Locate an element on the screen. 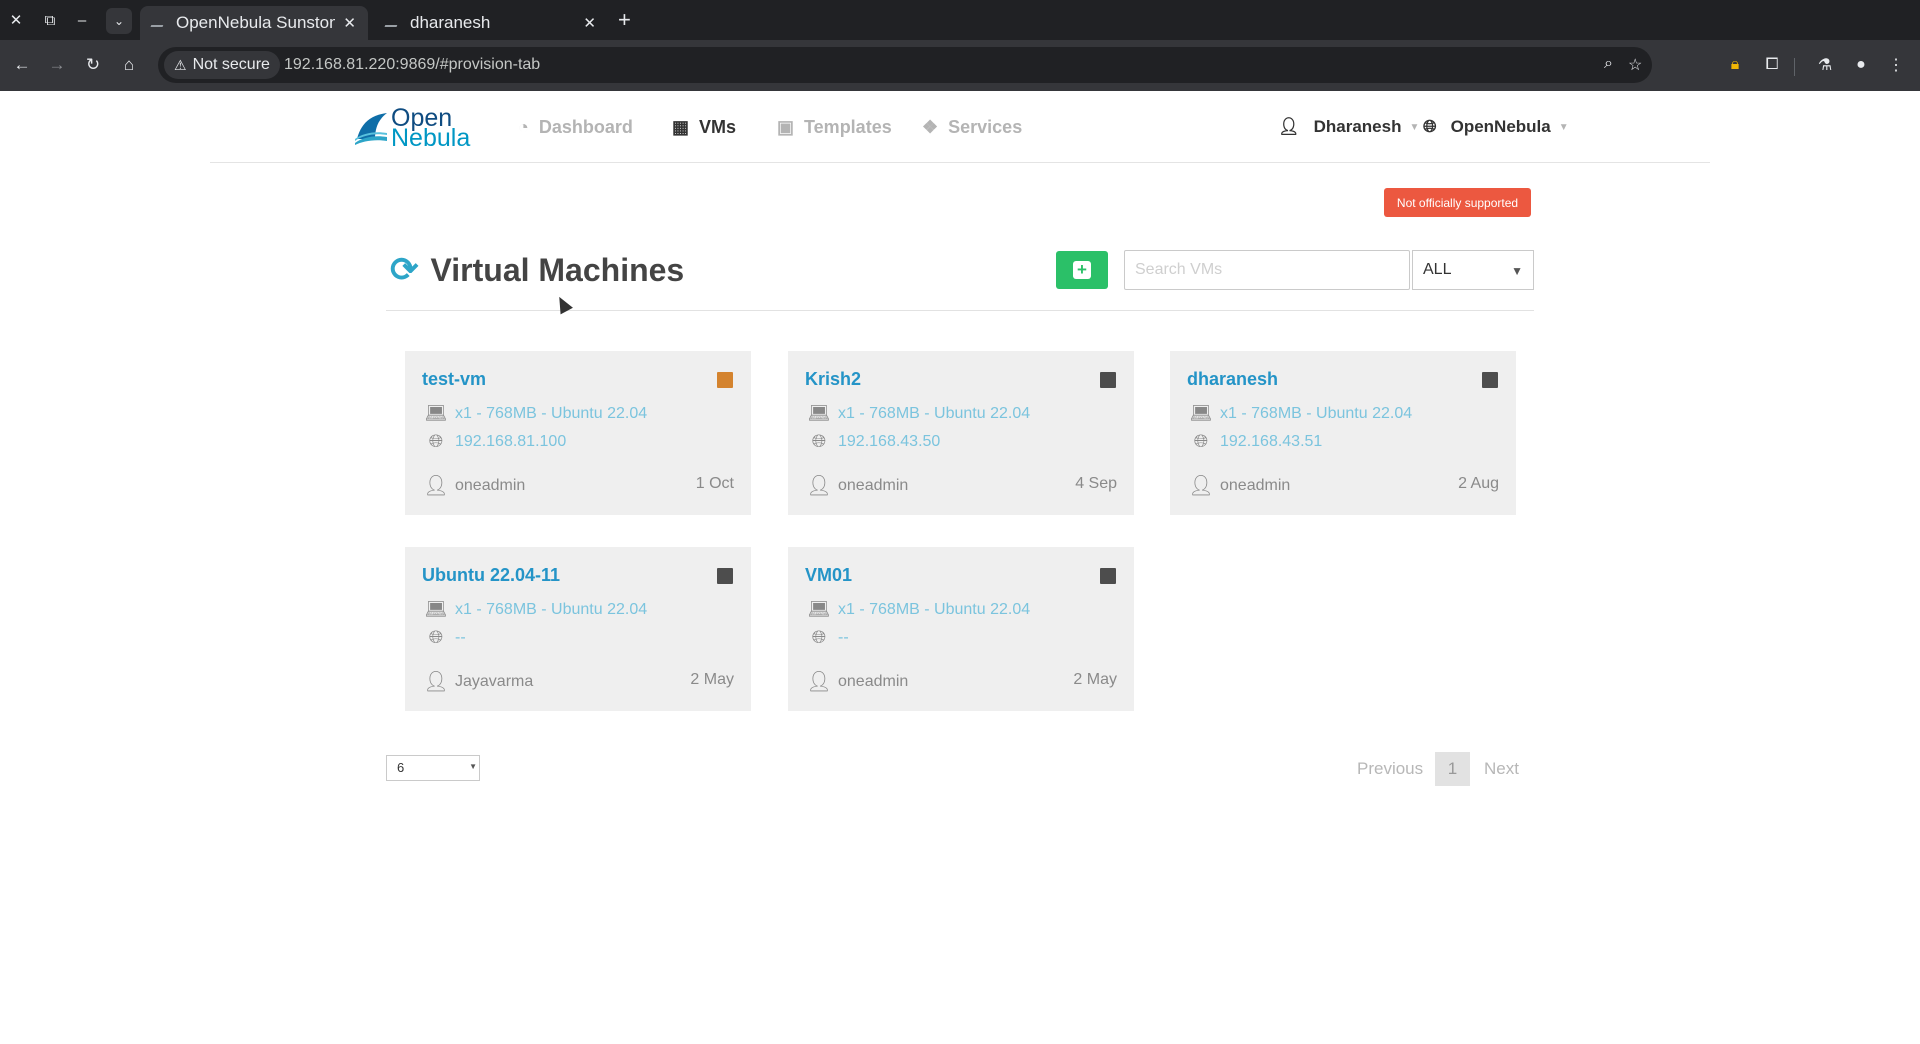 This screenshot has height=1044, width=1920. url-text: 192.168.81.220:9869/#provision-tab is located at coordinates (412, 65).